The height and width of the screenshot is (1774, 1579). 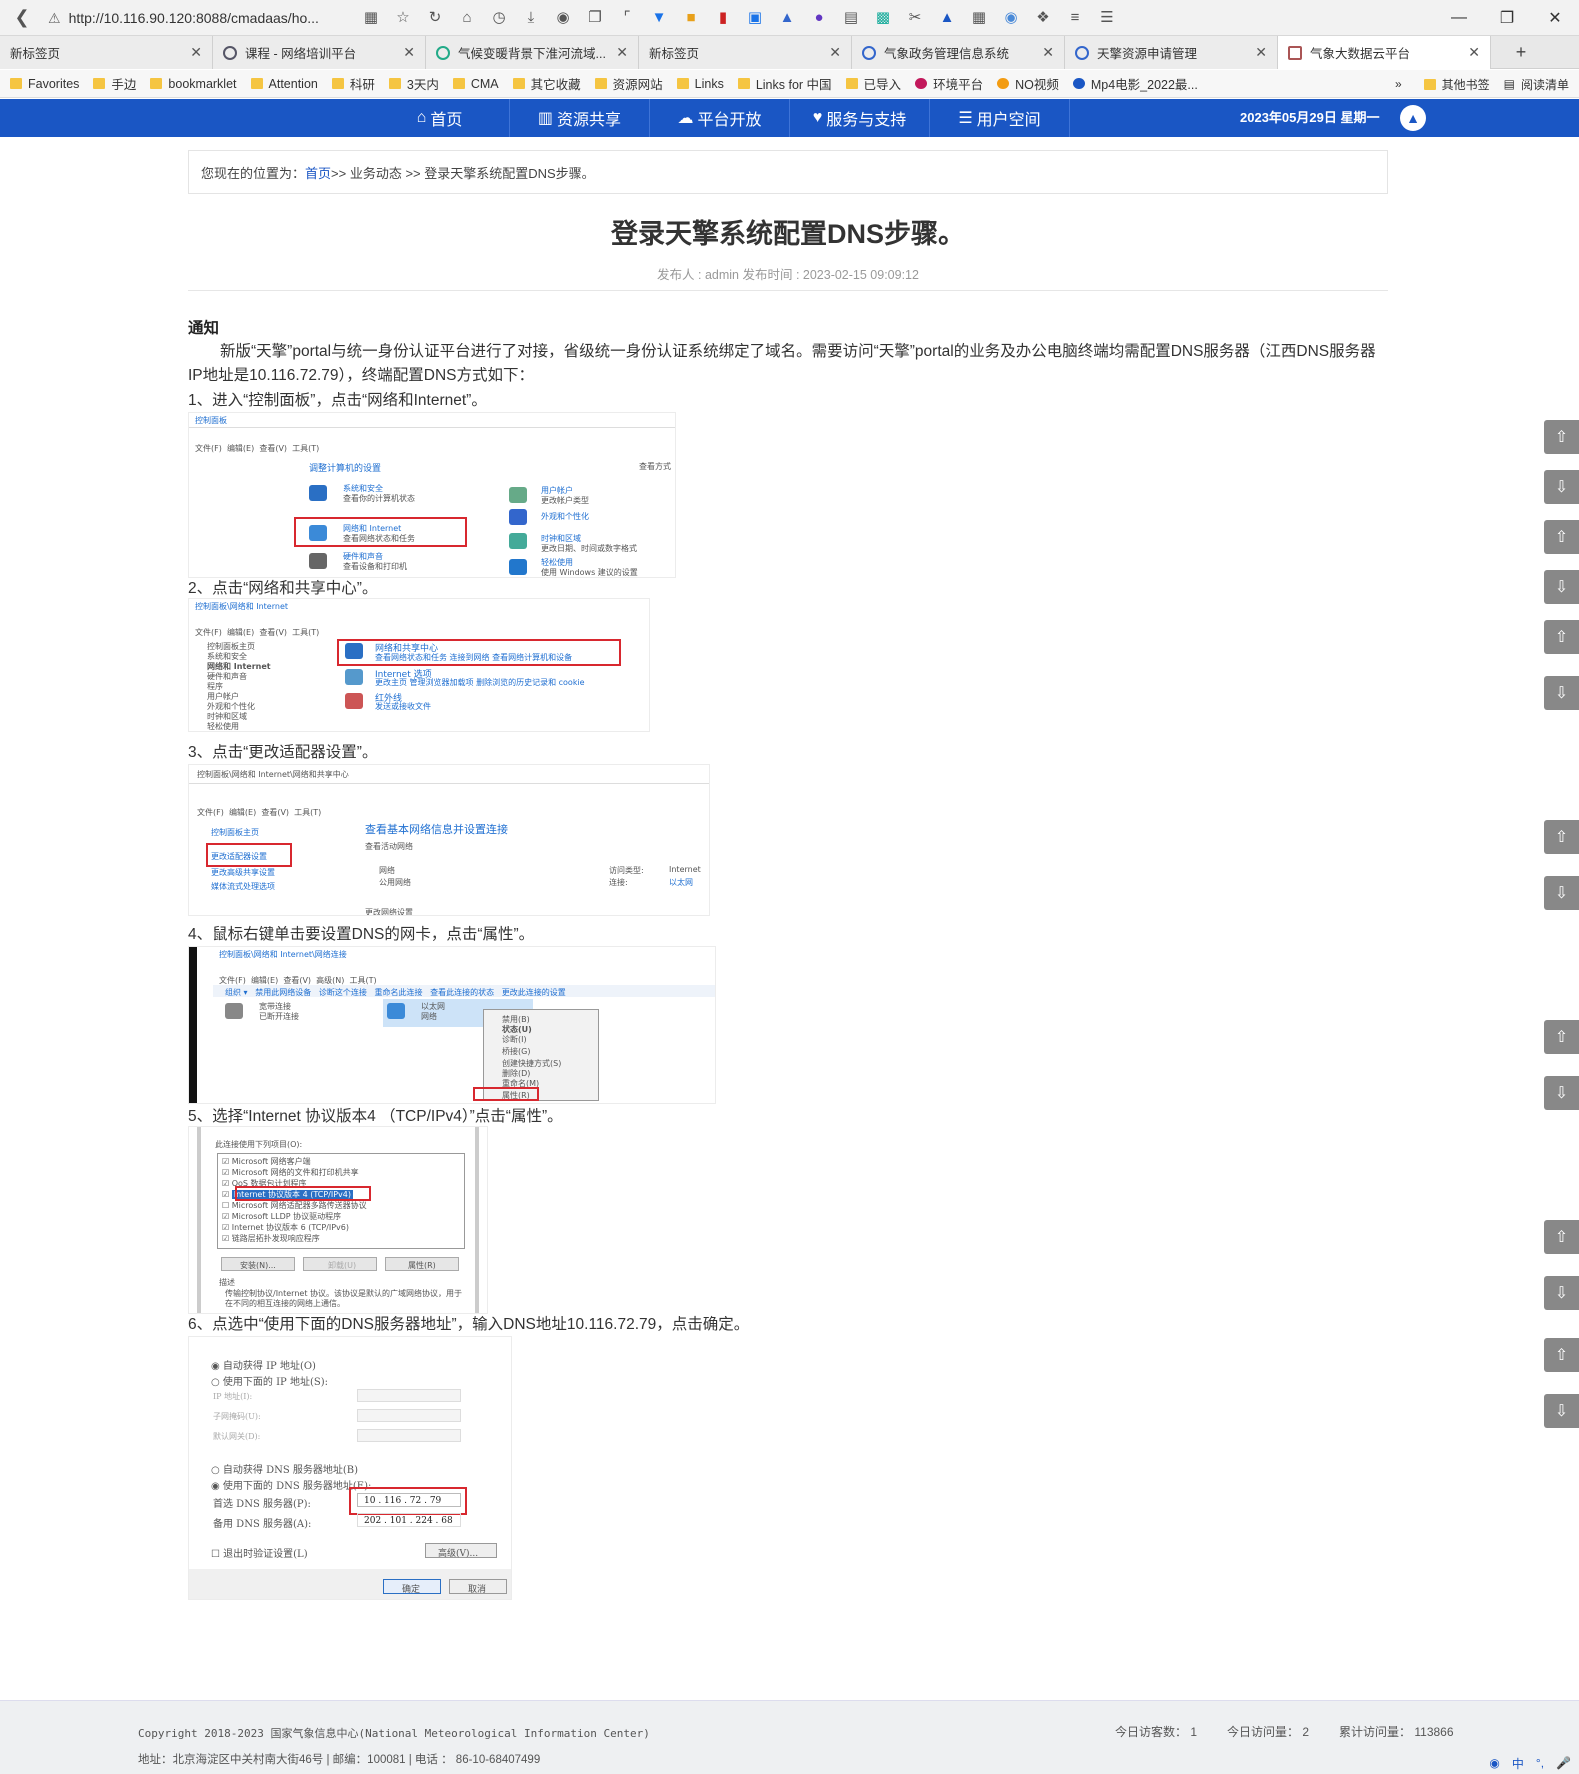 I want to click on ime-logo-icon: ◉, so click(x=1494, y=1763).